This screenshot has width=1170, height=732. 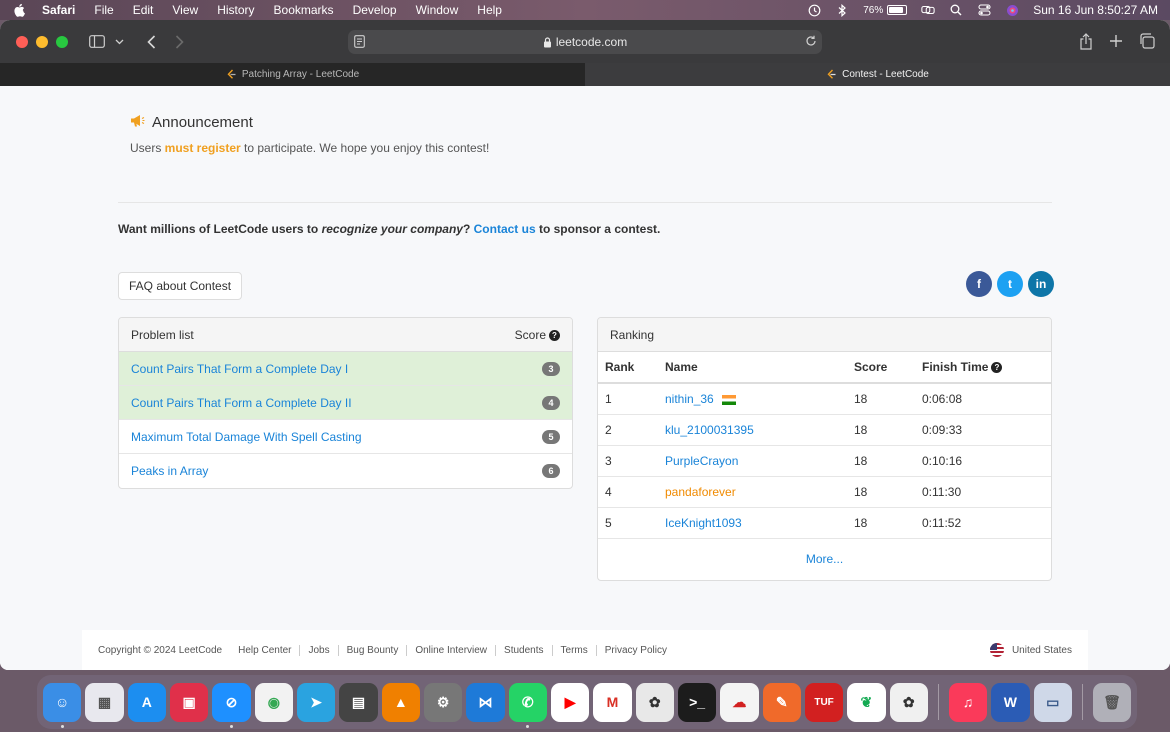 What do you see at coordinates (700, 492) in the screenshot?
I see `user-link: pandaforever` at bounding box center [700, 492].